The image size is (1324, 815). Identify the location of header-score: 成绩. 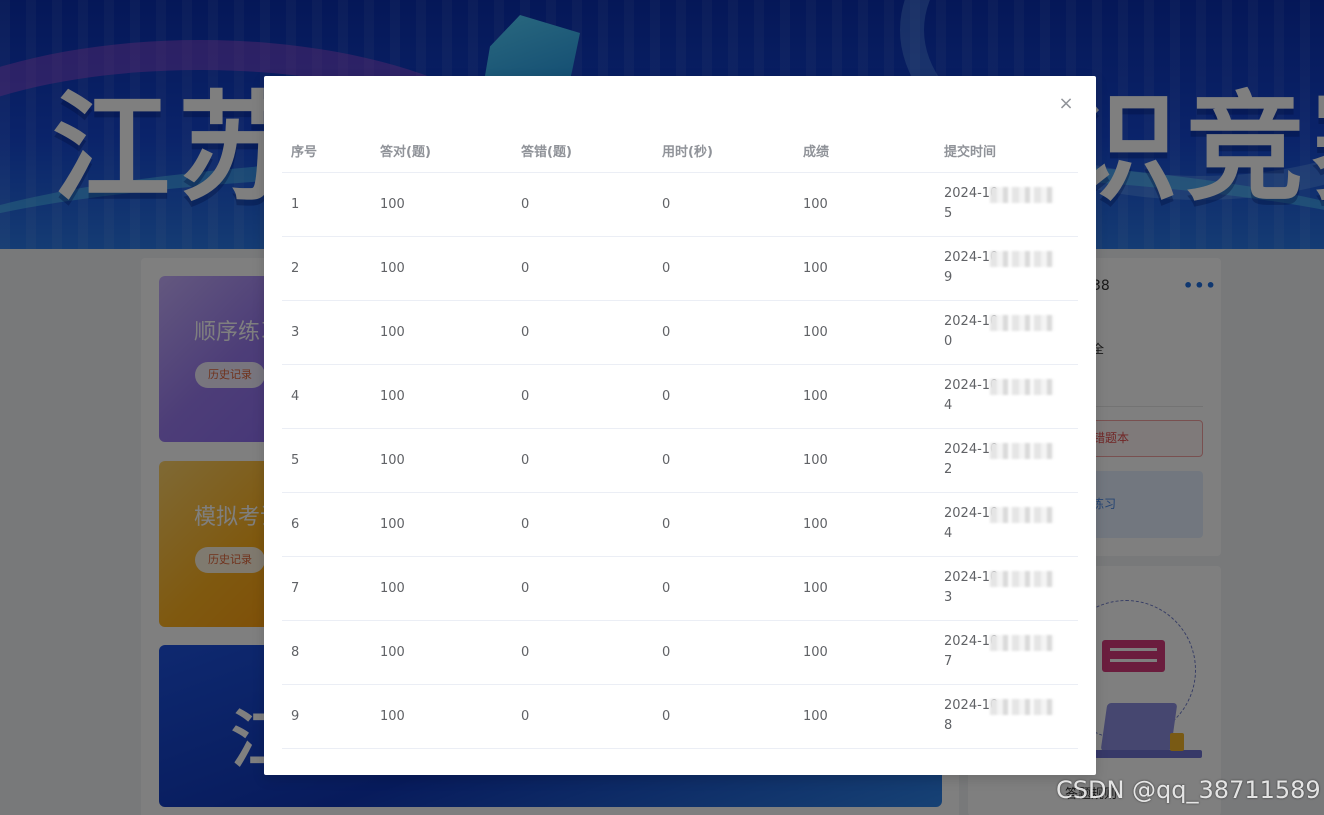
(864, 151).